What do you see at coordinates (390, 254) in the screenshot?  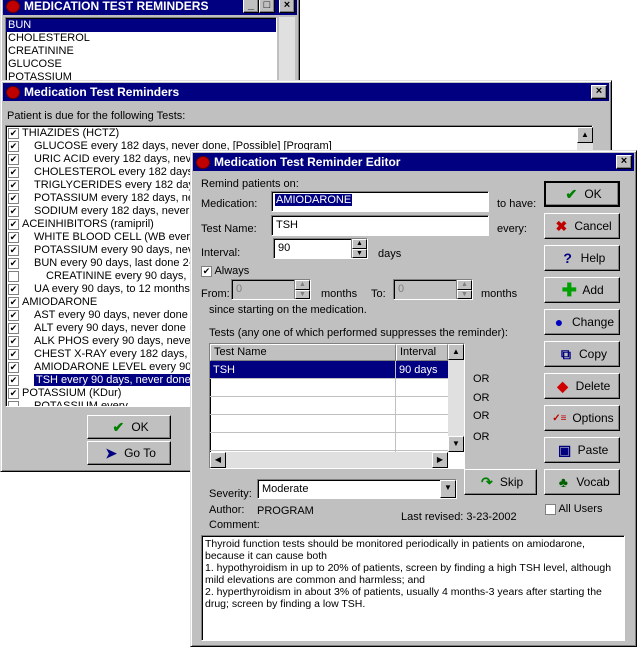 I see `days-label: days` at bounding box center [390, 254].